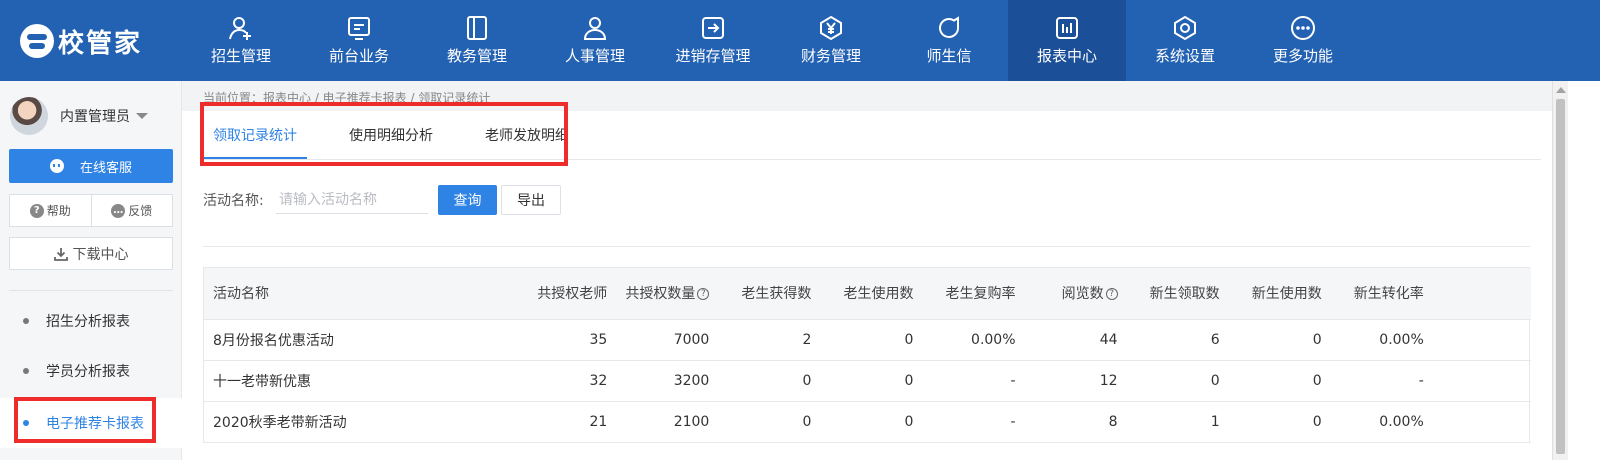 The width and height of the screenshot is (1600, 460). I want to click on main-nav: 招生管理 前台业务 教务管理 人事管理 进销存管理 财务管理 师生信 报表中心, so click(772, 40).